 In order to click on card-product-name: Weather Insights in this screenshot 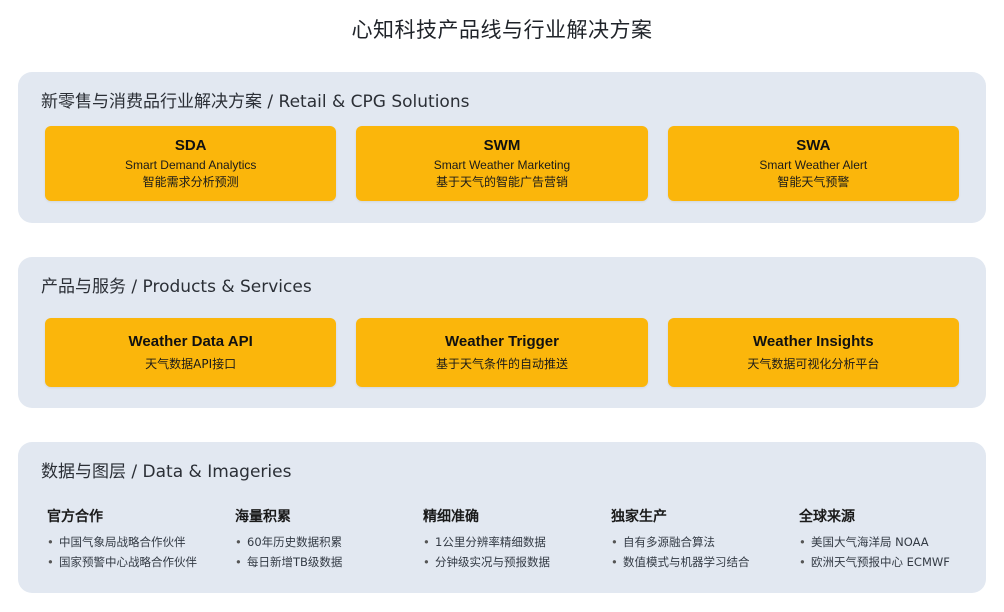, I will do `click(813, 341)`.